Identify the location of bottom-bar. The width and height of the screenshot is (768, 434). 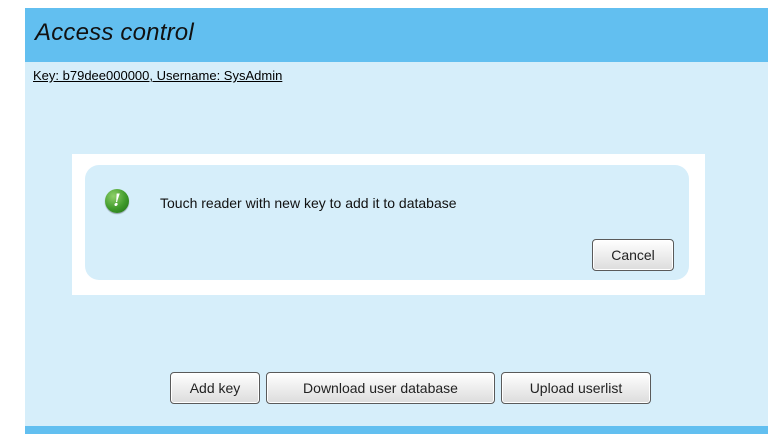
(396, 430).